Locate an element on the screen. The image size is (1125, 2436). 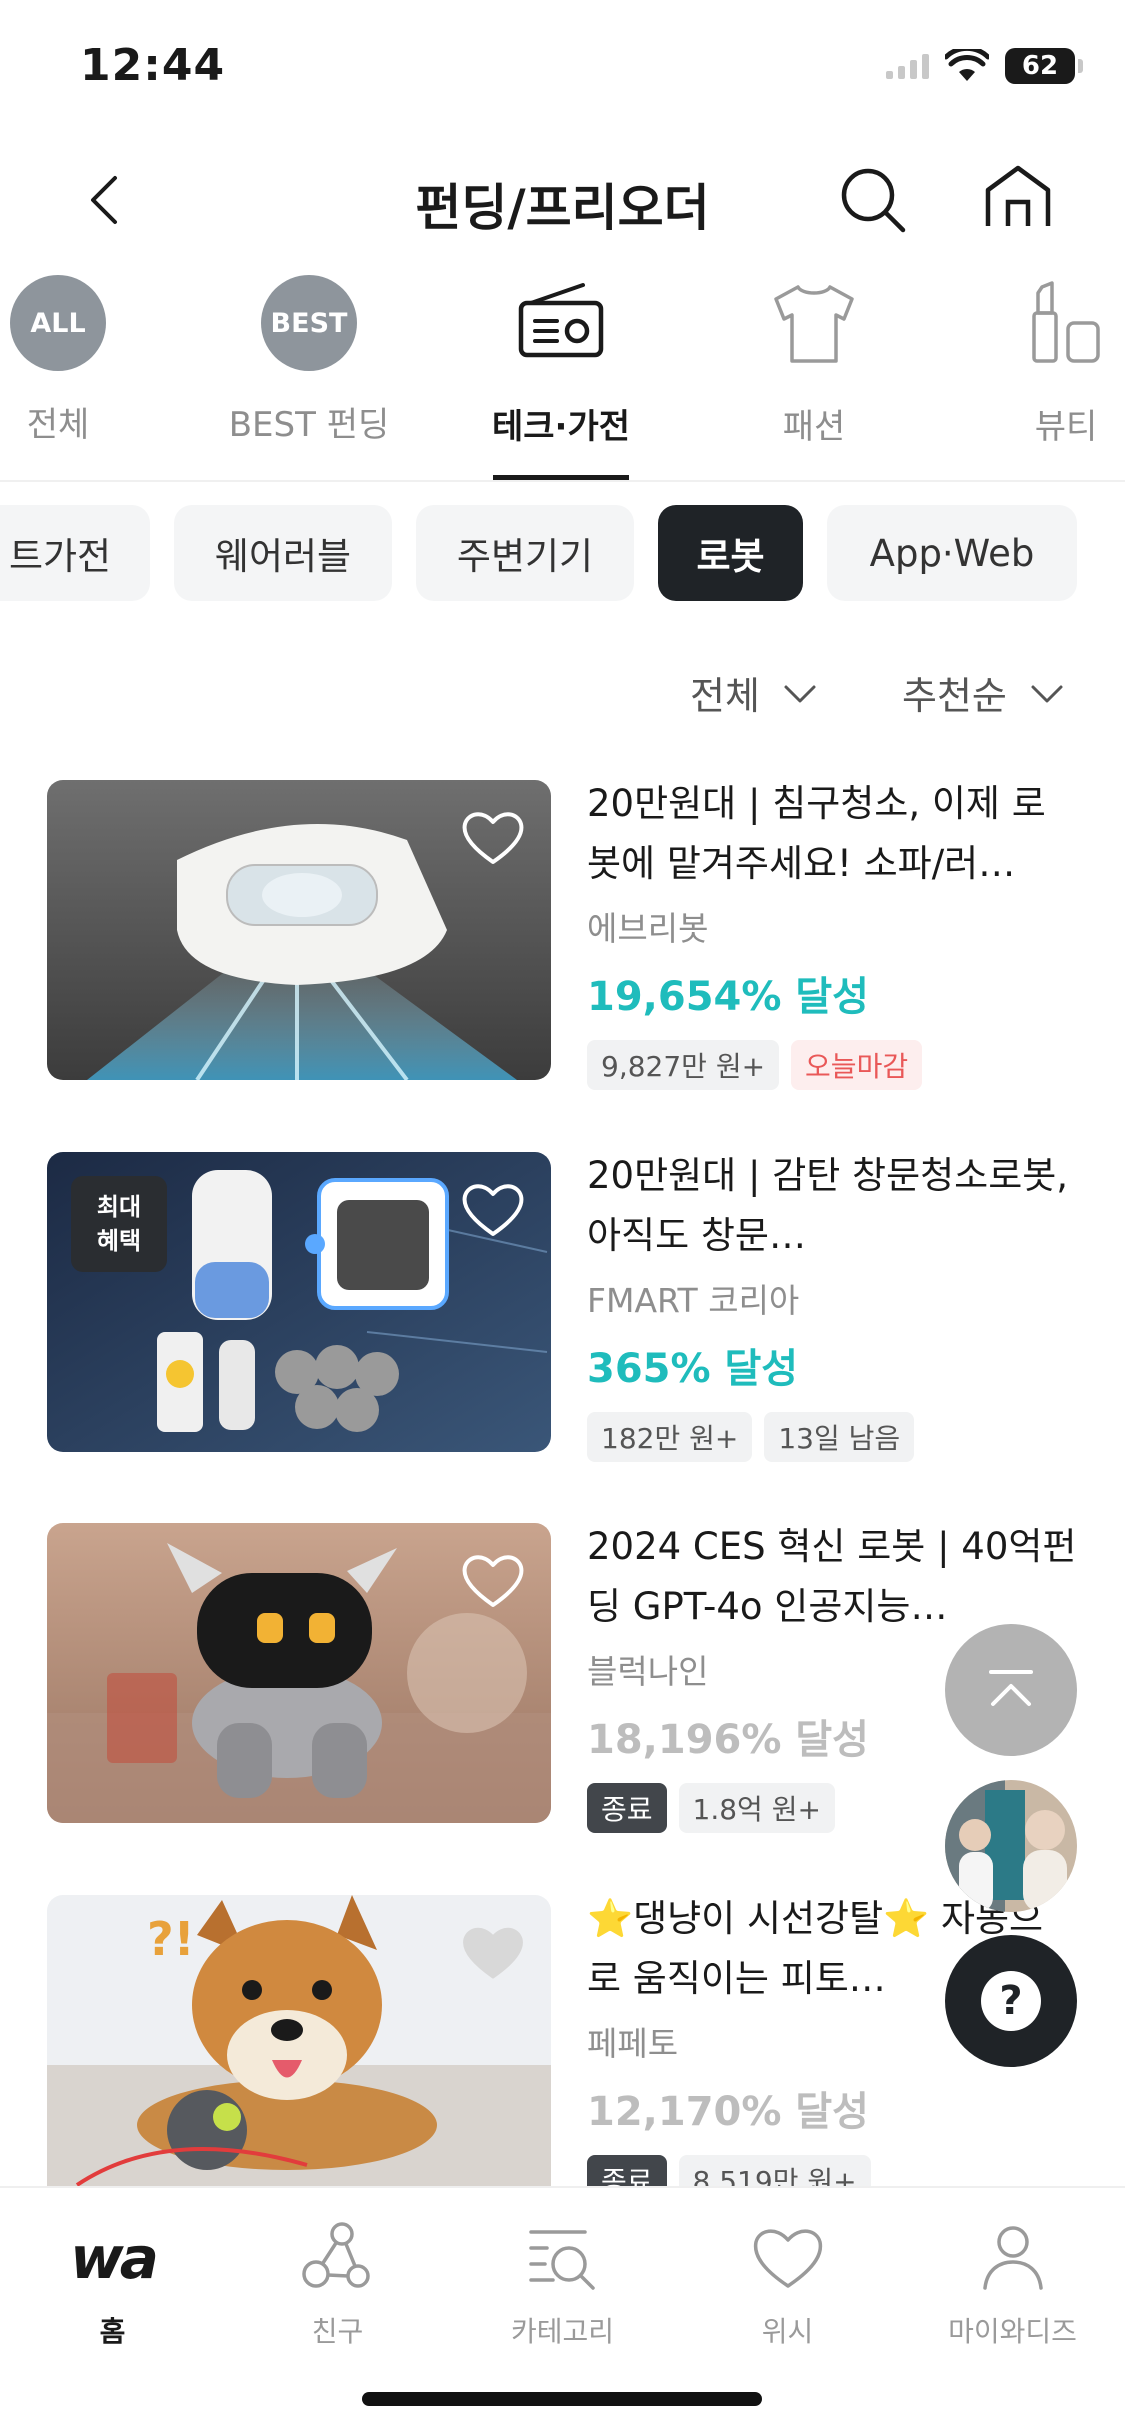
product-maker: FMART 코리아 is located at coordinates (693, 1300).